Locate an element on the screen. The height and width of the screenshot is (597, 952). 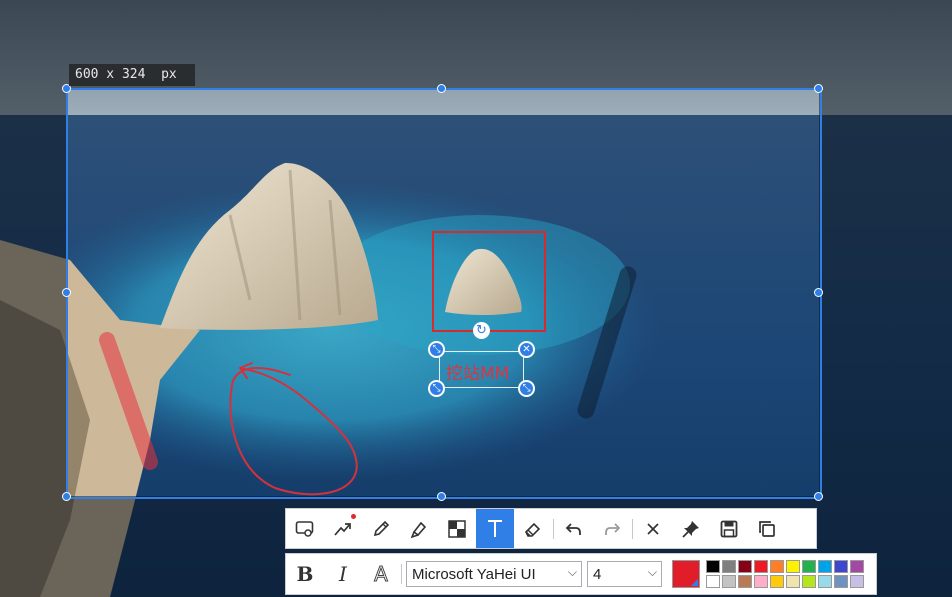
italic-button: I is located at coordinates (343, 574).